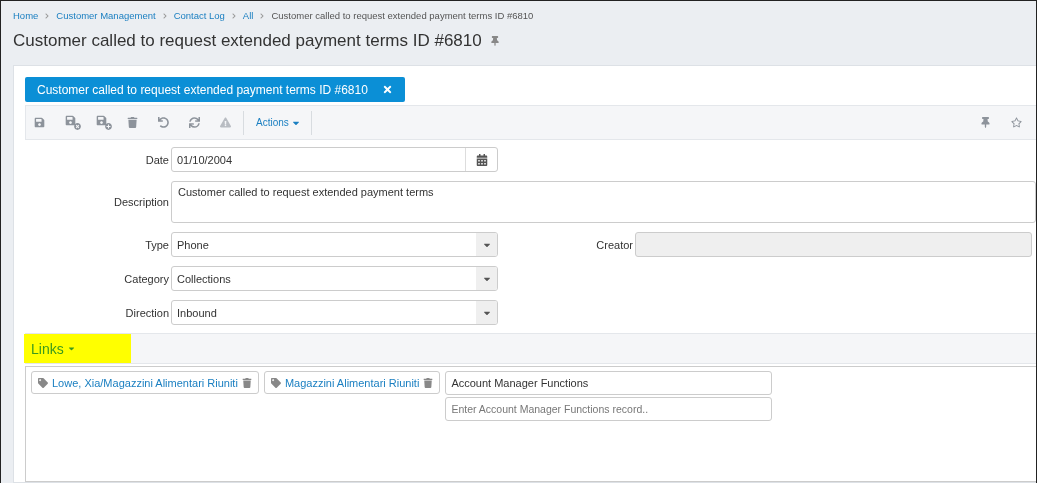 The image size is (1037, 483). I want to click on warning-icon, so click(225, 122).